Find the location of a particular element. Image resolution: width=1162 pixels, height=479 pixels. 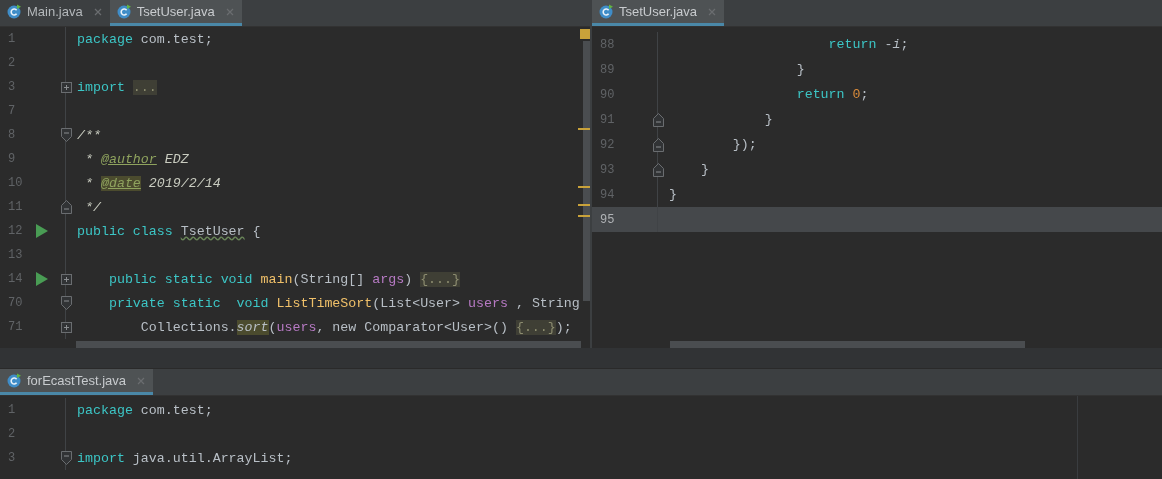

code-line: return 0; is located at coordinates (832, 94).